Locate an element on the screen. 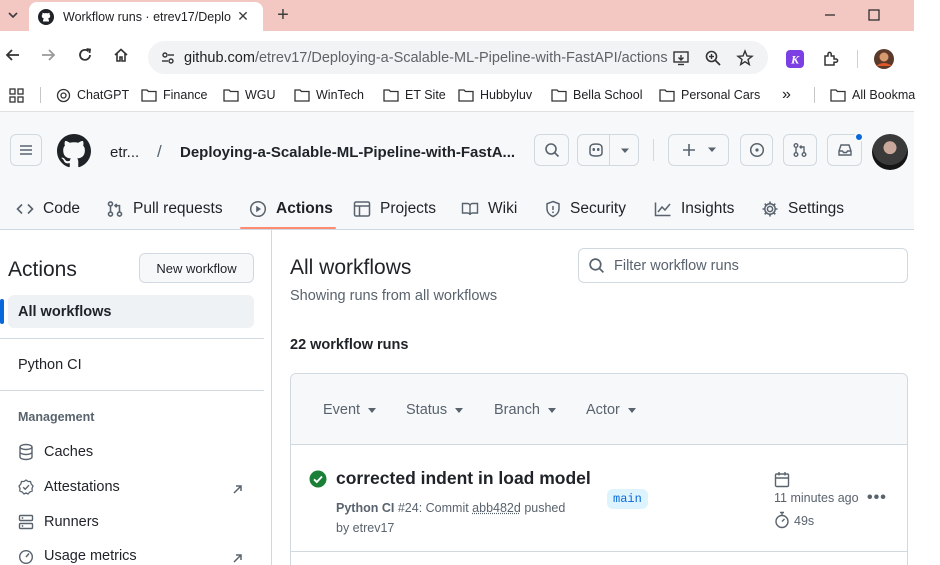  bookmark-personal-cars: Personal Cars is located at coordinates (709, 95).